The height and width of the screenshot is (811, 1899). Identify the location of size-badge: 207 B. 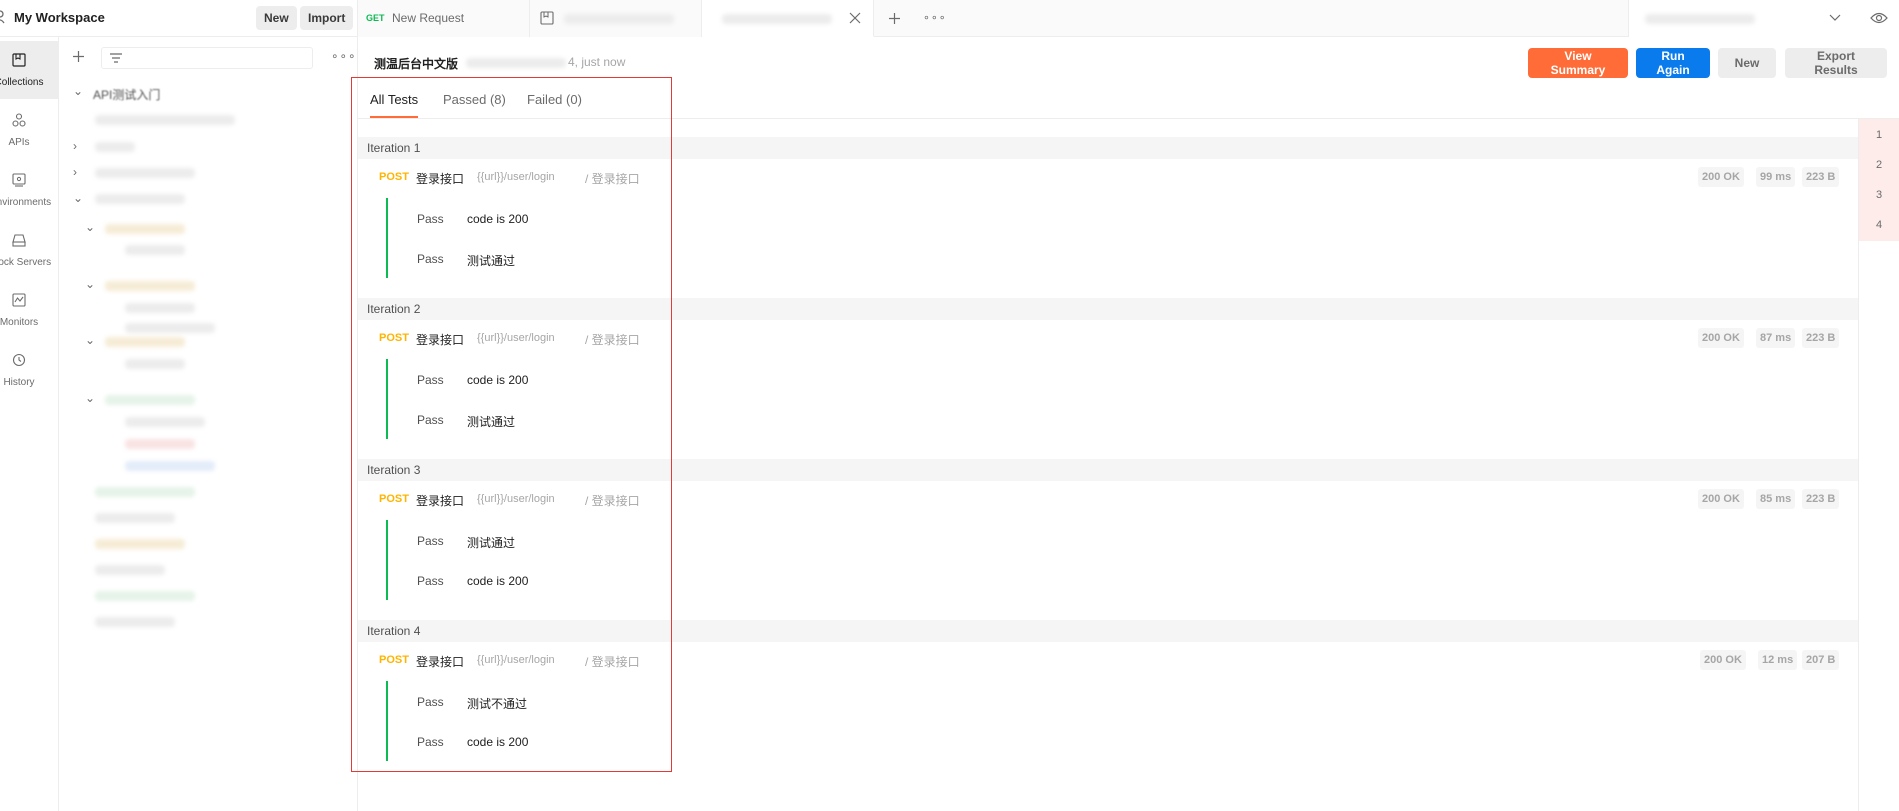
(1821, 660).